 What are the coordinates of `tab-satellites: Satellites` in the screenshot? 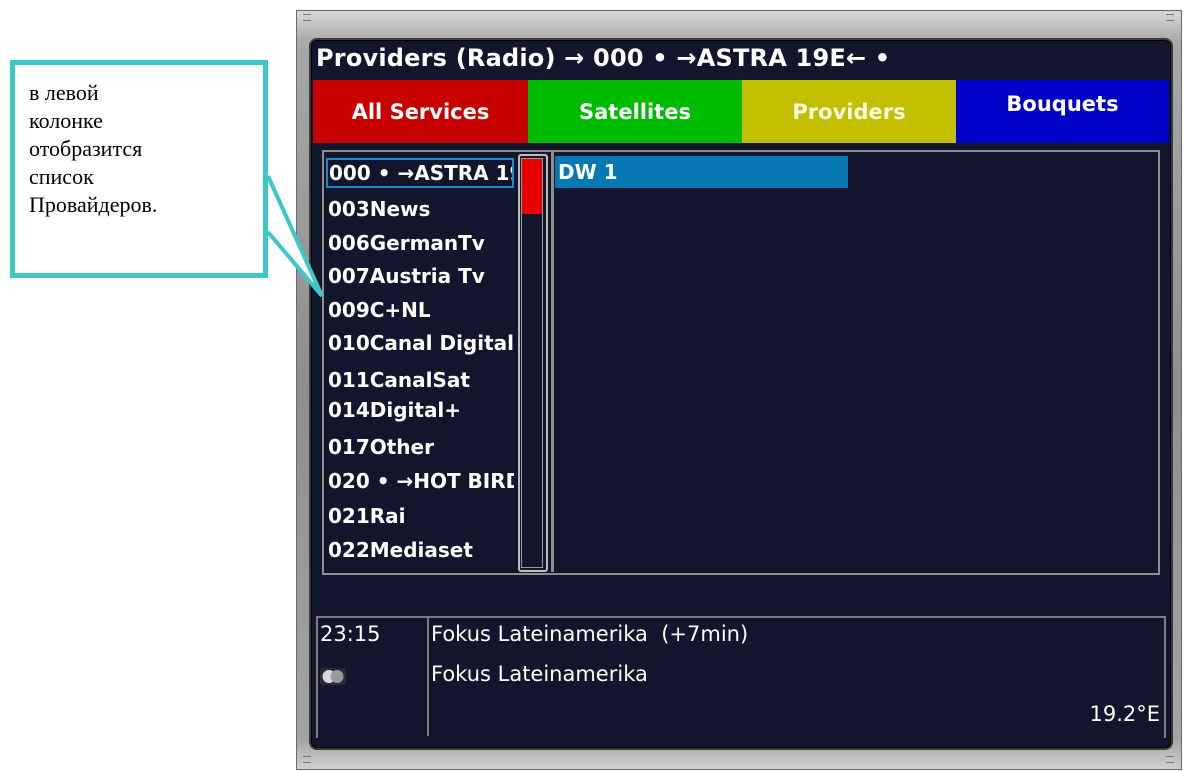 It's located at (635, 111).